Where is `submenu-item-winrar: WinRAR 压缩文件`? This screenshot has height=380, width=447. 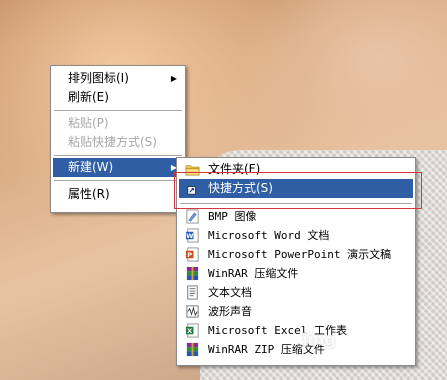 submenu-item-winrar: WinRAR 压缩文件 is located at coordinates (296, 273).